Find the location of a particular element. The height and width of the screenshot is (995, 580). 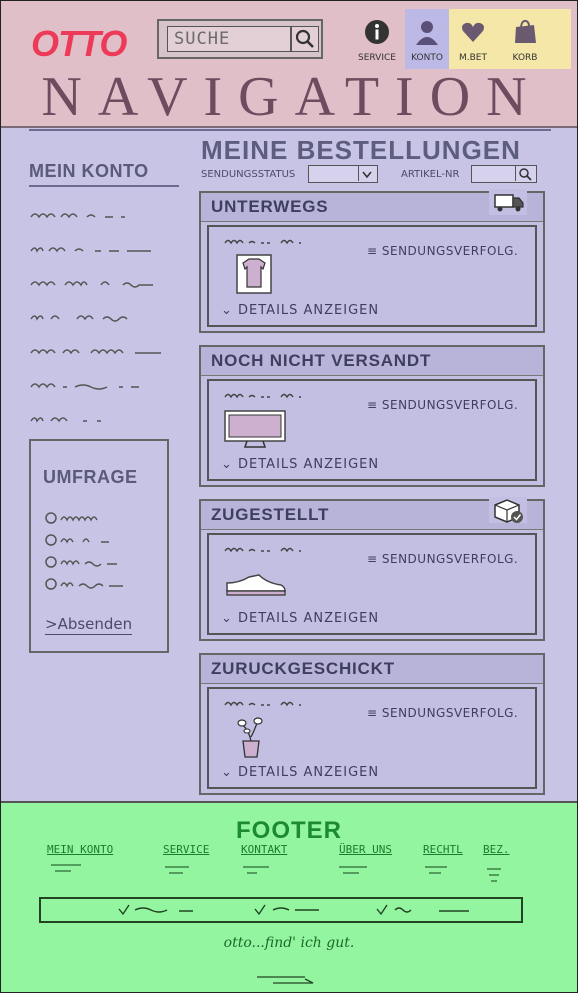

order-header: ZURUCKGESCHICKT is located at coordinates (372, 669).